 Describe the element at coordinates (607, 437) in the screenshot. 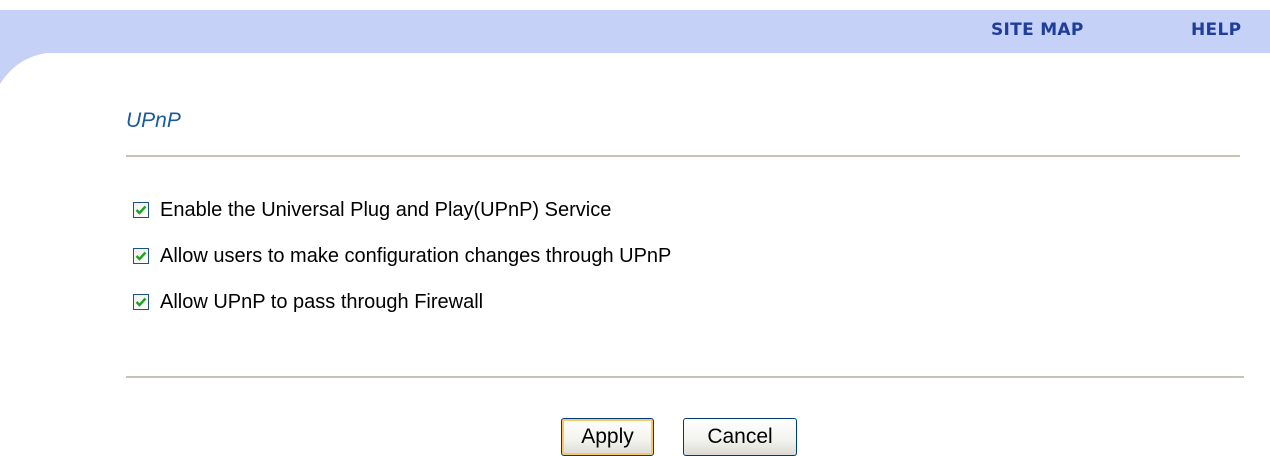

I see `apply-button: Apply` at that location.